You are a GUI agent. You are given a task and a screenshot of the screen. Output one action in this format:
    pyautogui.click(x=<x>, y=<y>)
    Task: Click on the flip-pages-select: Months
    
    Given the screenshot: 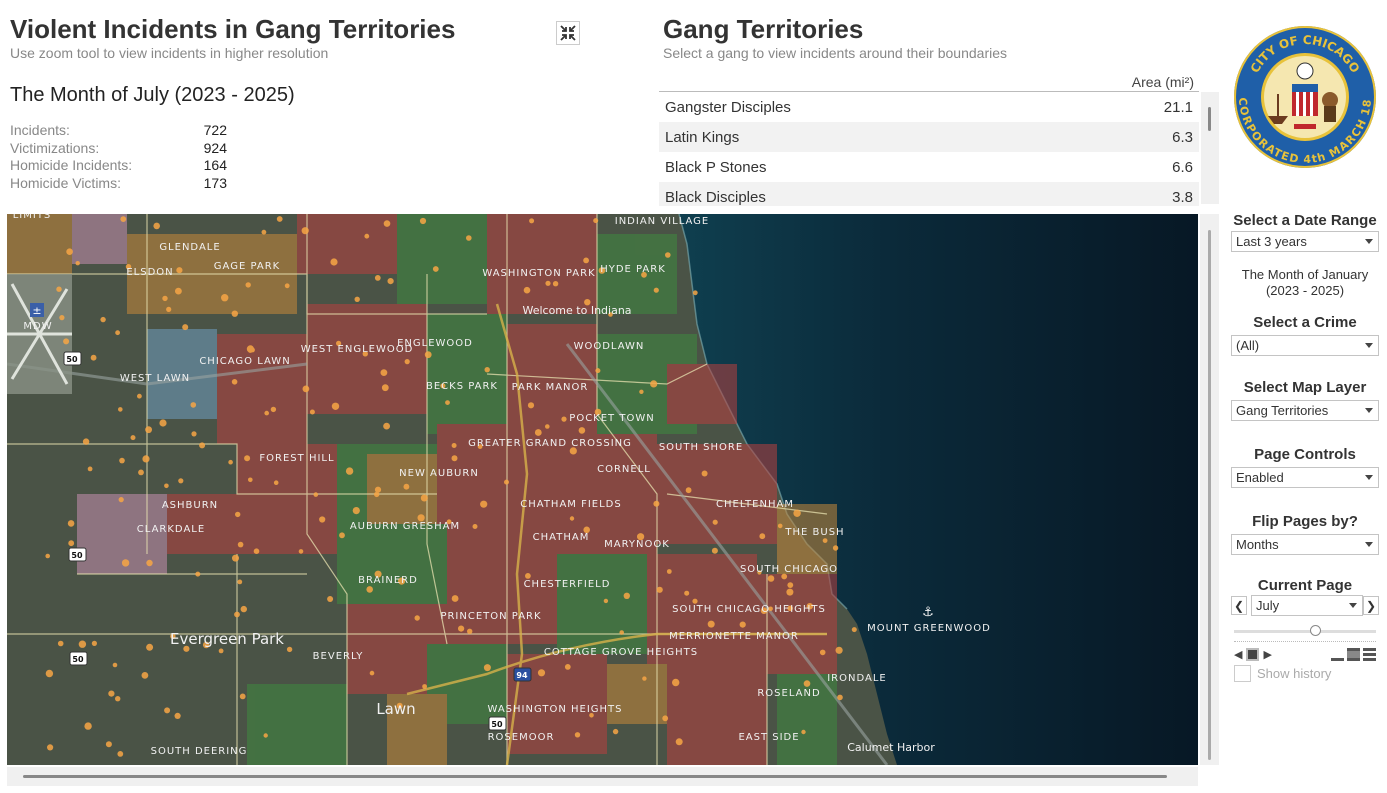 What is the action you would take?
    pyautogui.click(x=1305, y=544)
    